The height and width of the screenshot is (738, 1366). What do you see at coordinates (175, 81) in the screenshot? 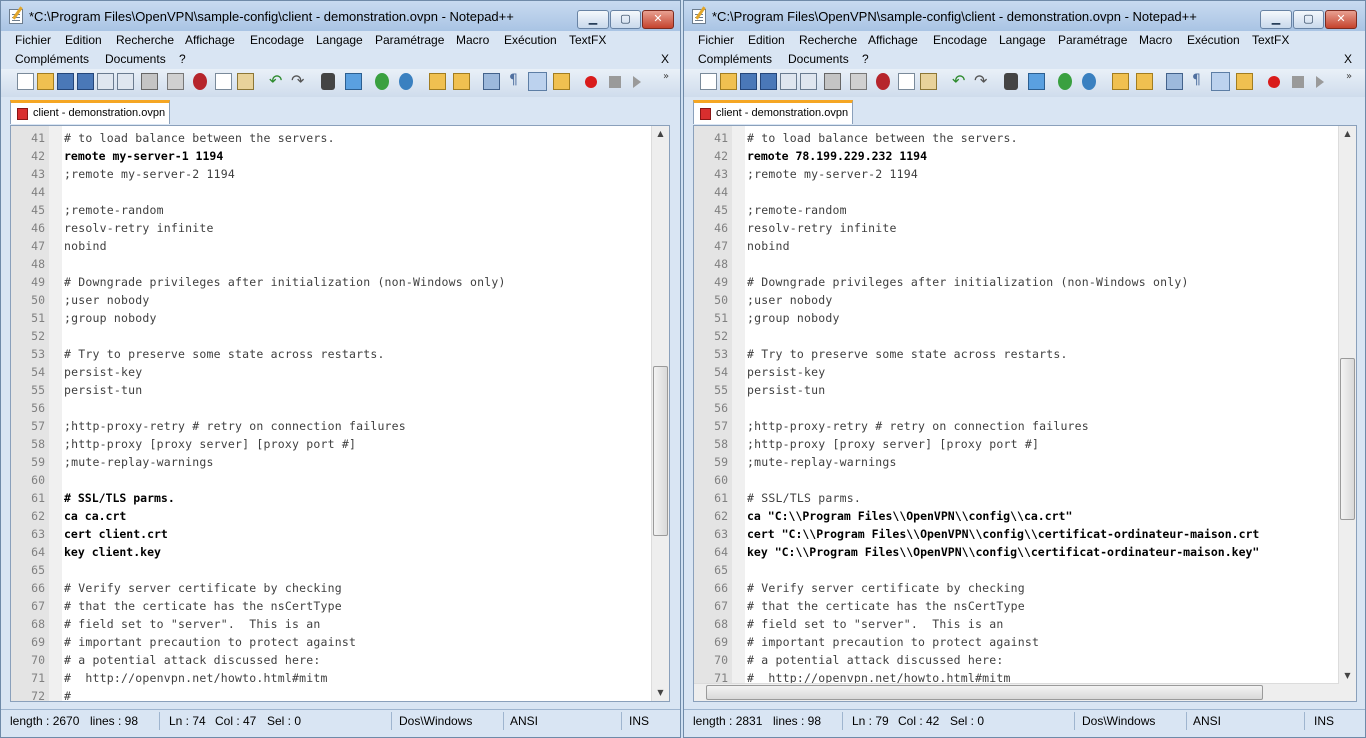
I see `print-now-icon` at bounding box center [175, 81].